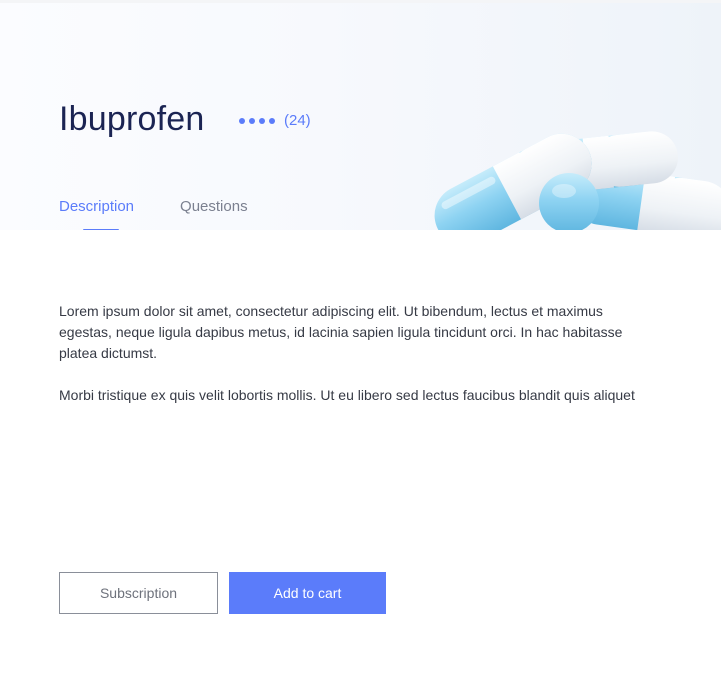 The image size is (721, 681). I want to click on tab-questions: Questions, so click(214, 207).